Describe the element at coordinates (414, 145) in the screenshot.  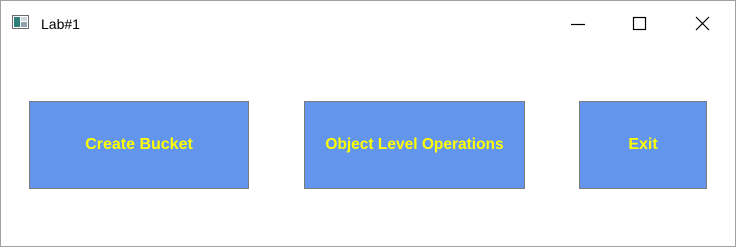
I see `object-level-operations-button: Object Level Operations` at that location.